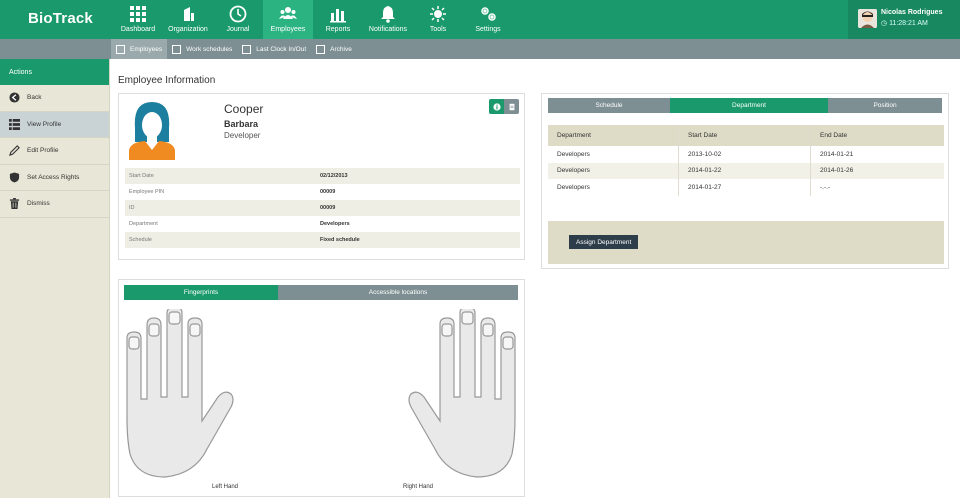 This screenshot has height=498, width=960. Describe the element at coordinates (152, 129) in the screenshot. I see `employee-photo` at that location.